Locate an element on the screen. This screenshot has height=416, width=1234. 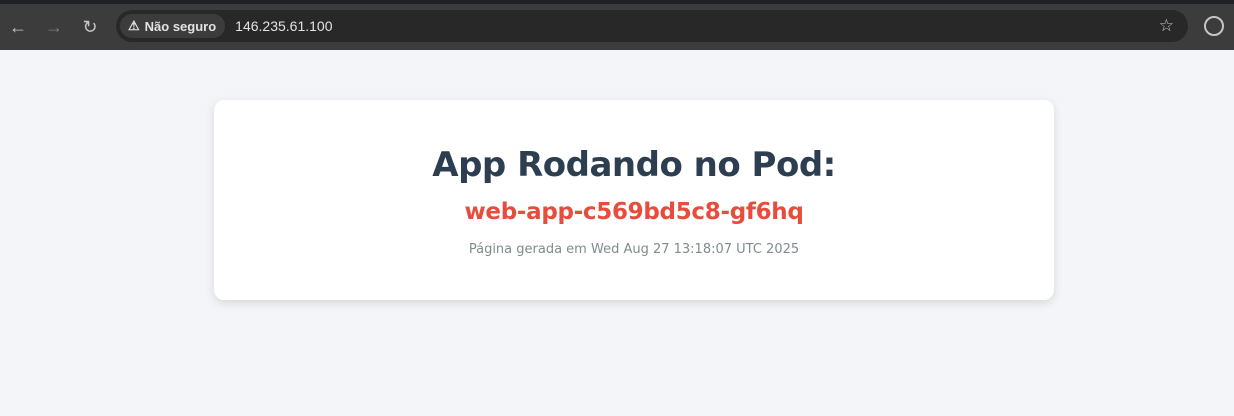
warning-icon: ⚠ is located at coordinates (134, 25).